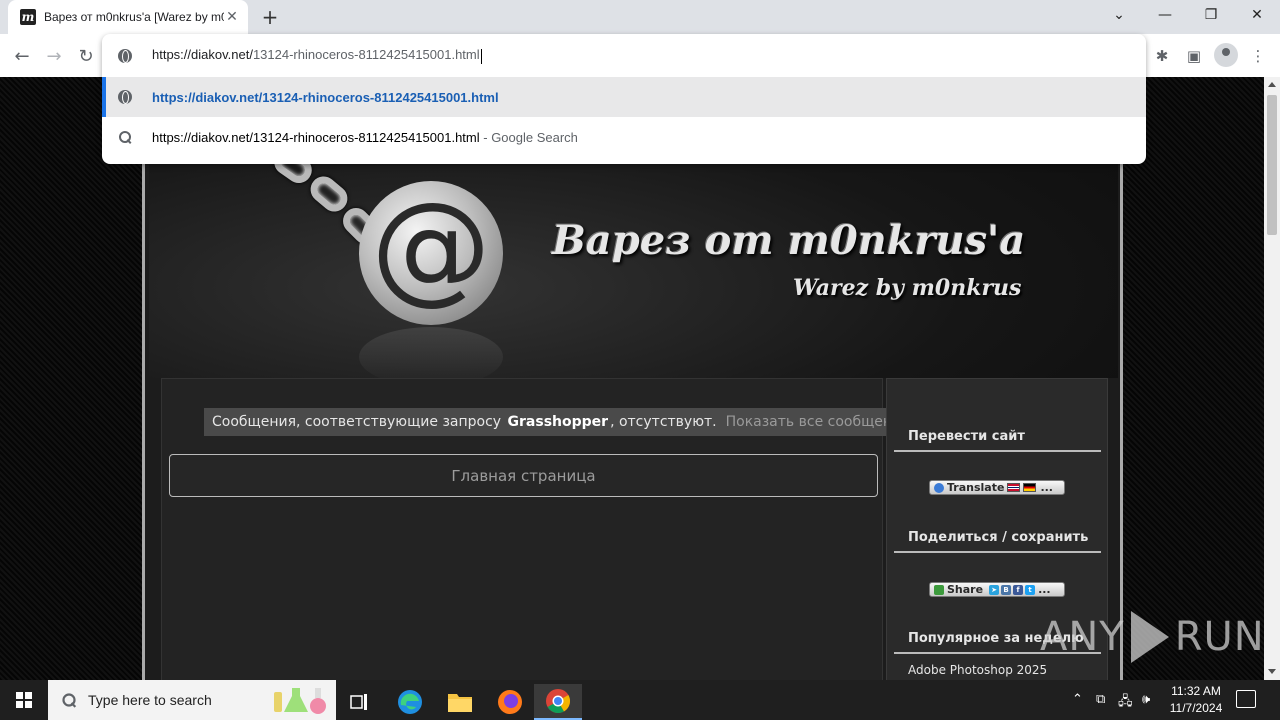 This screenshot has width=1280, height=720. What do you see at coordinates (1162, 56) in the screenshot?
I see `extensions-puzzle-icon: ✱` at bounding box center [1162, 56].